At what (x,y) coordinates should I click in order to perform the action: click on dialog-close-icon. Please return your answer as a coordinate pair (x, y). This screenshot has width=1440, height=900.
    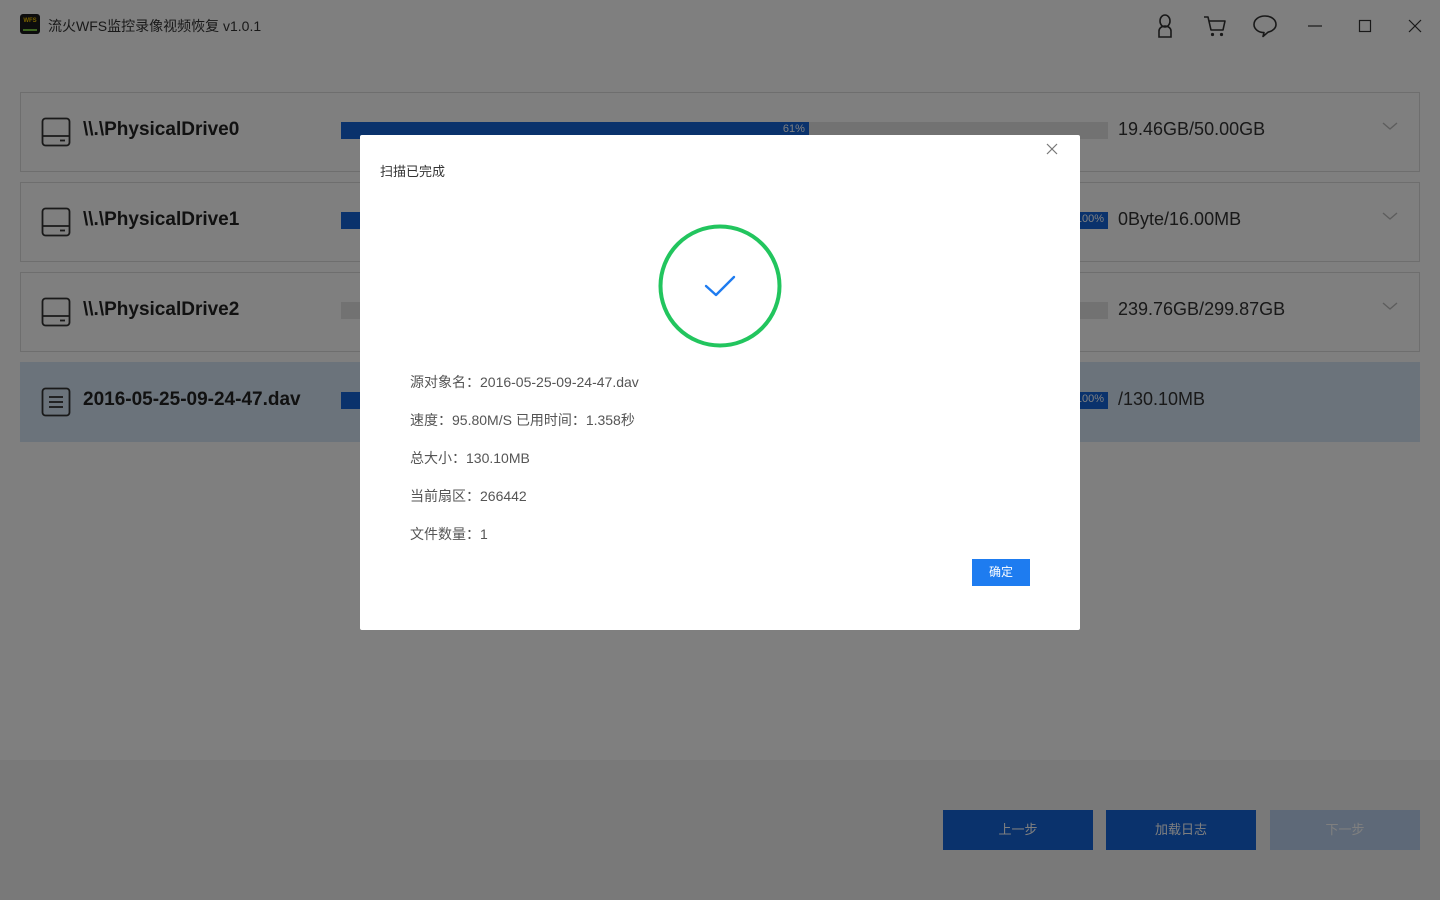
    Looking at the image, I should click on (1052, 149).